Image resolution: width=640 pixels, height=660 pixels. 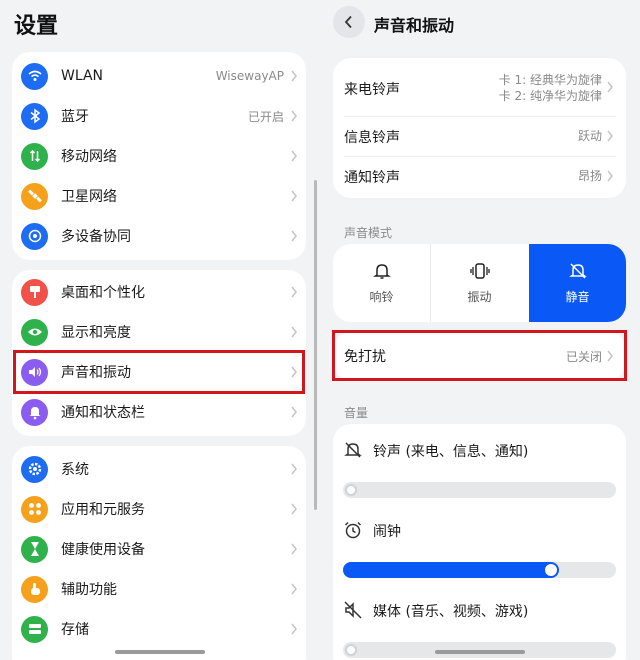 What do you see at coordinates (550, 96) in the screenshot?
I see `ringtone-value-sim2: 卡 2: 纯净华为旋律` at bounding box center [550, 96].